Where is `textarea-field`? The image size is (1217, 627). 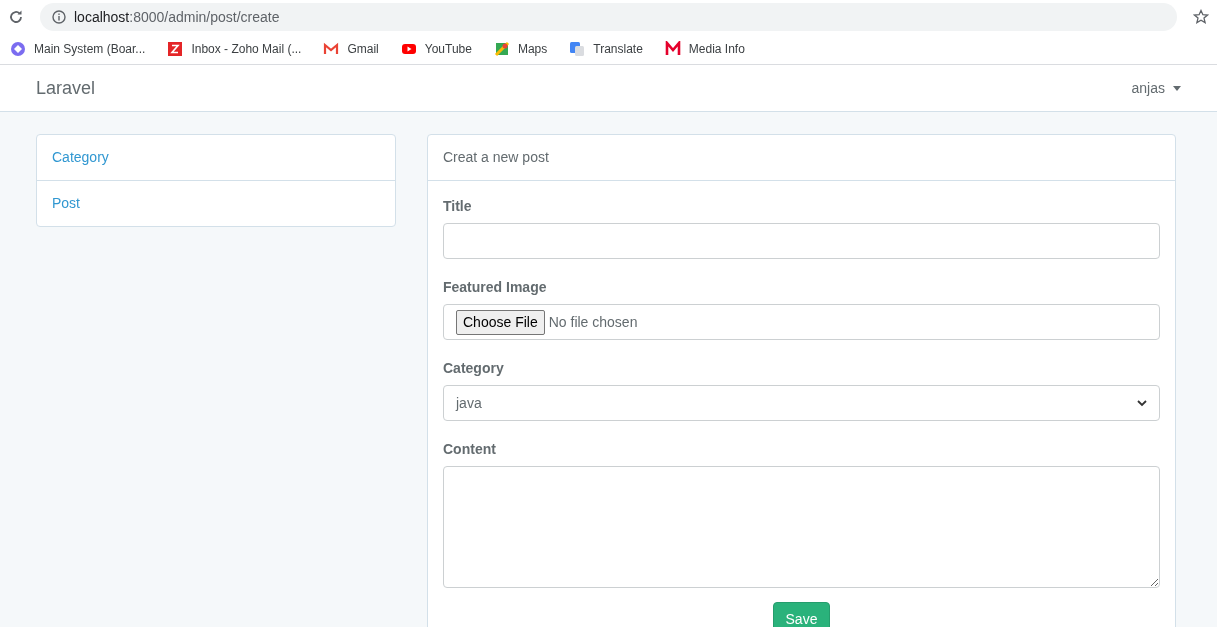 textarea-field is located at coordinates (801, 527).